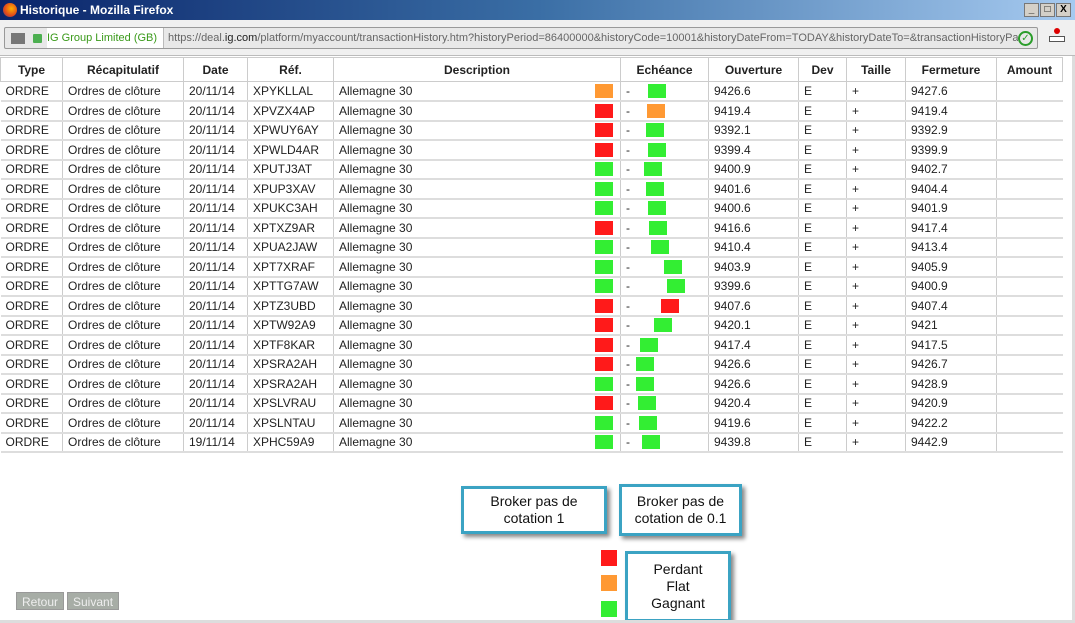 This screenshot has width=1075, height=623. What do you see at coordinates (753, 69) in the screenshot?
I see `header-ouverture: Ouverture` at bounding box center [753, 69].